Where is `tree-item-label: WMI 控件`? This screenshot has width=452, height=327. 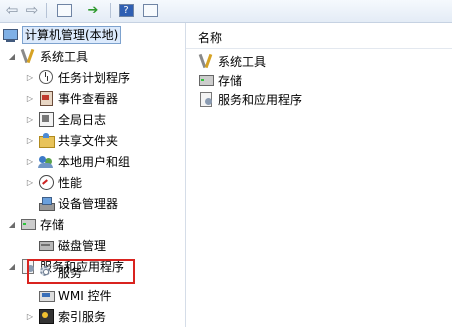 tree-item-label: WMI 控件 is located at coordinates (85, 295).